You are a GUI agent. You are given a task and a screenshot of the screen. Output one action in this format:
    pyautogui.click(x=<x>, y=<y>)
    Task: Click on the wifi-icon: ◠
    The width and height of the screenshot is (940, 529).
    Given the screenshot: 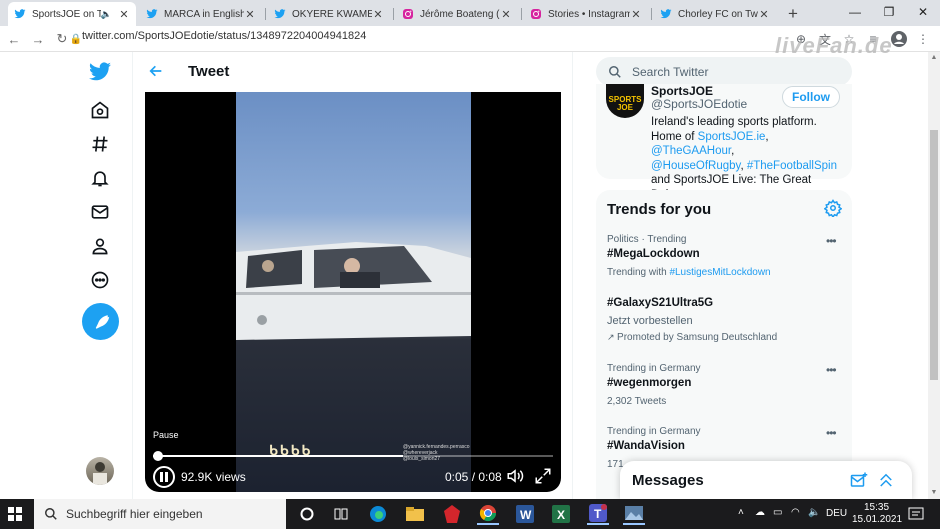 What is the action you would take?
    pyautogui.click(x=795, y=512)
    